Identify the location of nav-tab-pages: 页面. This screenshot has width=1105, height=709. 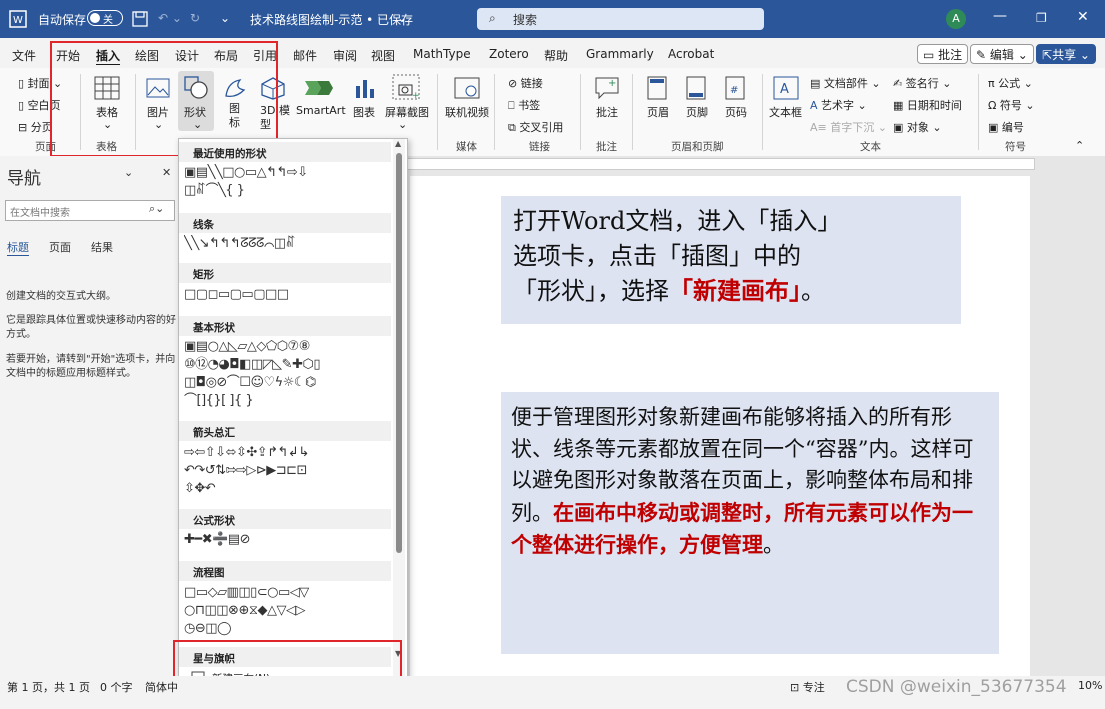
(60, 247).